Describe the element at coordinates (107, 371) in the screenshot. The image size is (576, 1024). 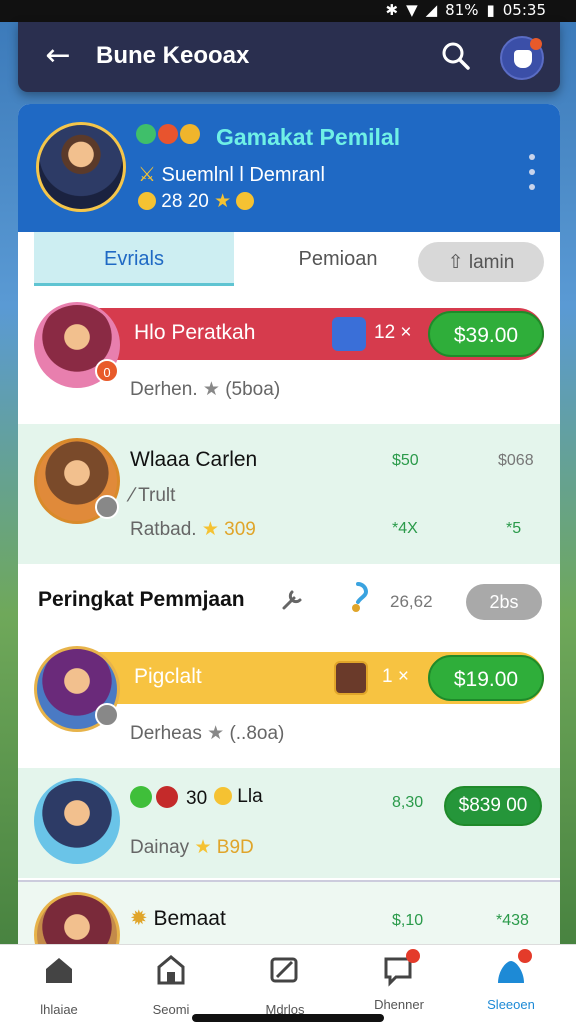
I see `level-badge: 0` at that location.